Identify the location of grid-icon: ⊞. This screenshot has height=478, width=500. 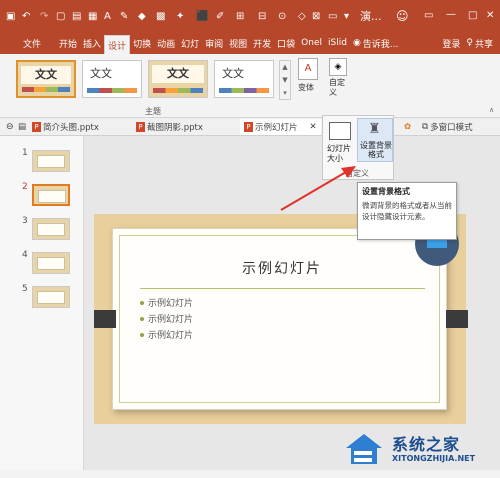
(240, 17).